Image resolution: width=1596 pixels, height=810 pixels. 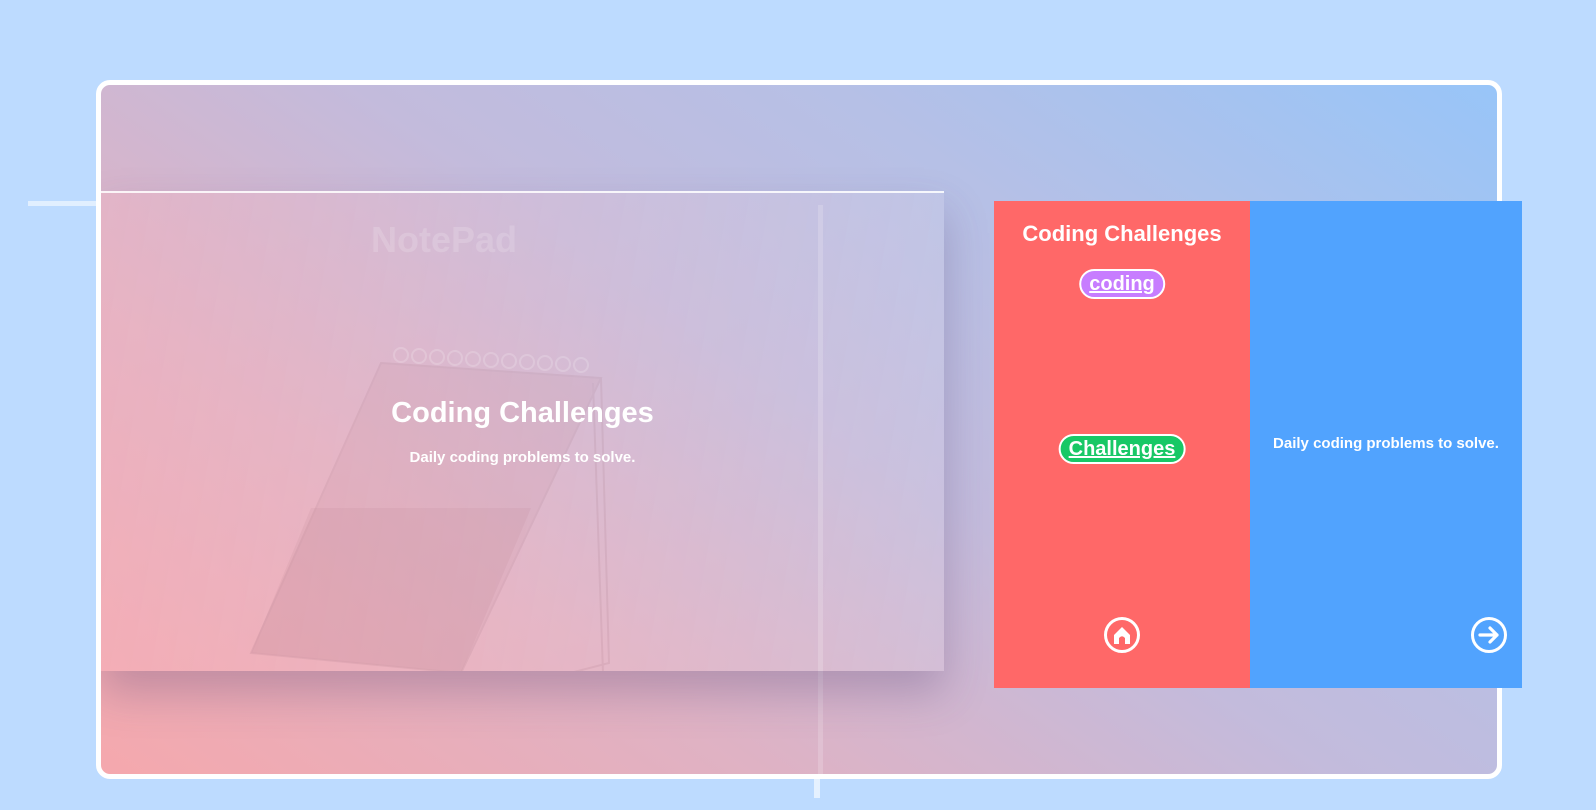 I want to click on next-button, so click(x=1489, y=635).